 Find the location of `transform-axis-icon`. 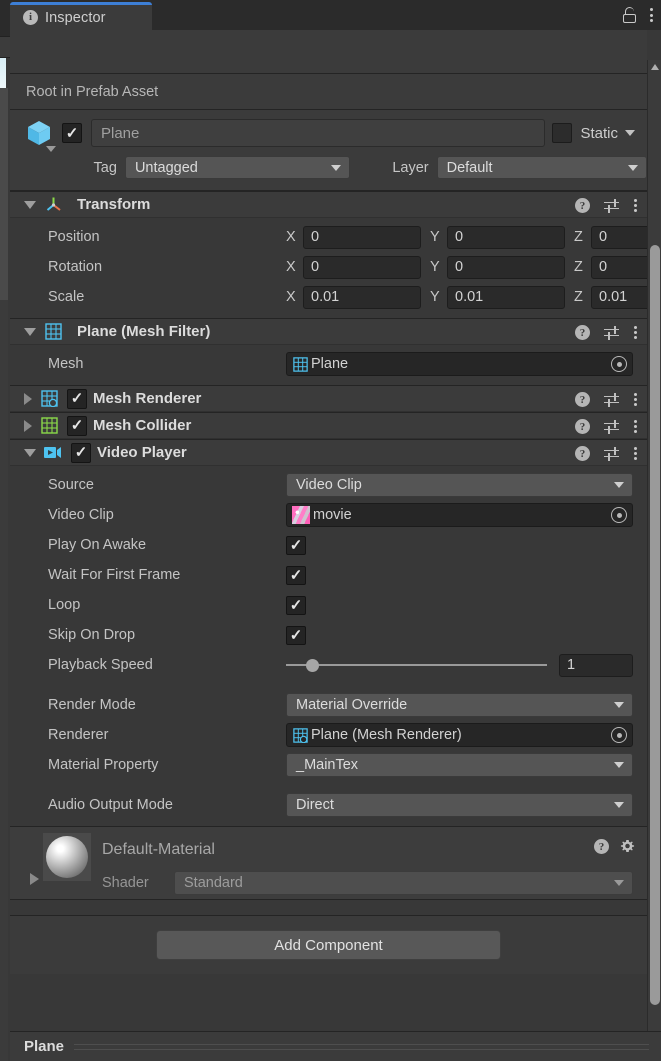

transform-axis-icon is located at coordinates (53, 204).